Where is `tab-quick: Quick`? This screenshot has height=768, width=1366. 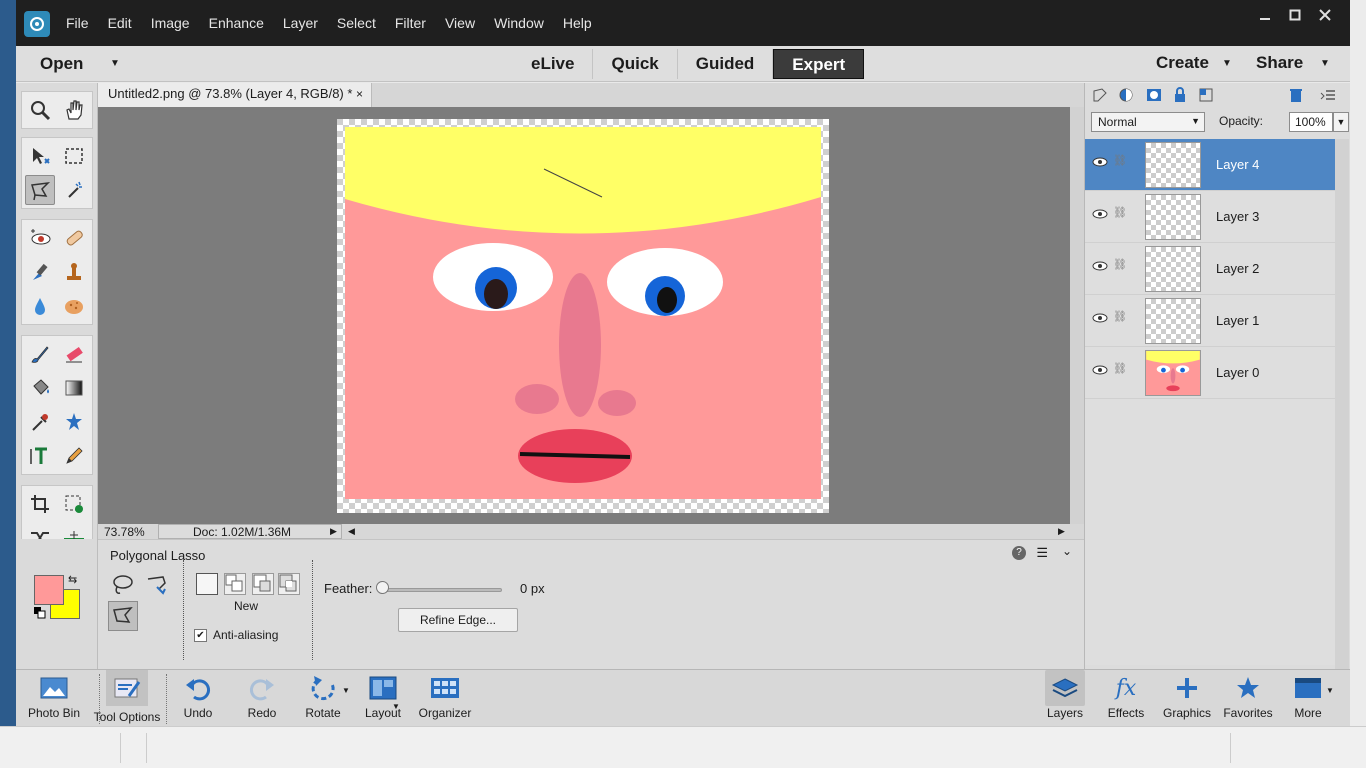 tab-quick: Quick is located at coordinates (635, 64).